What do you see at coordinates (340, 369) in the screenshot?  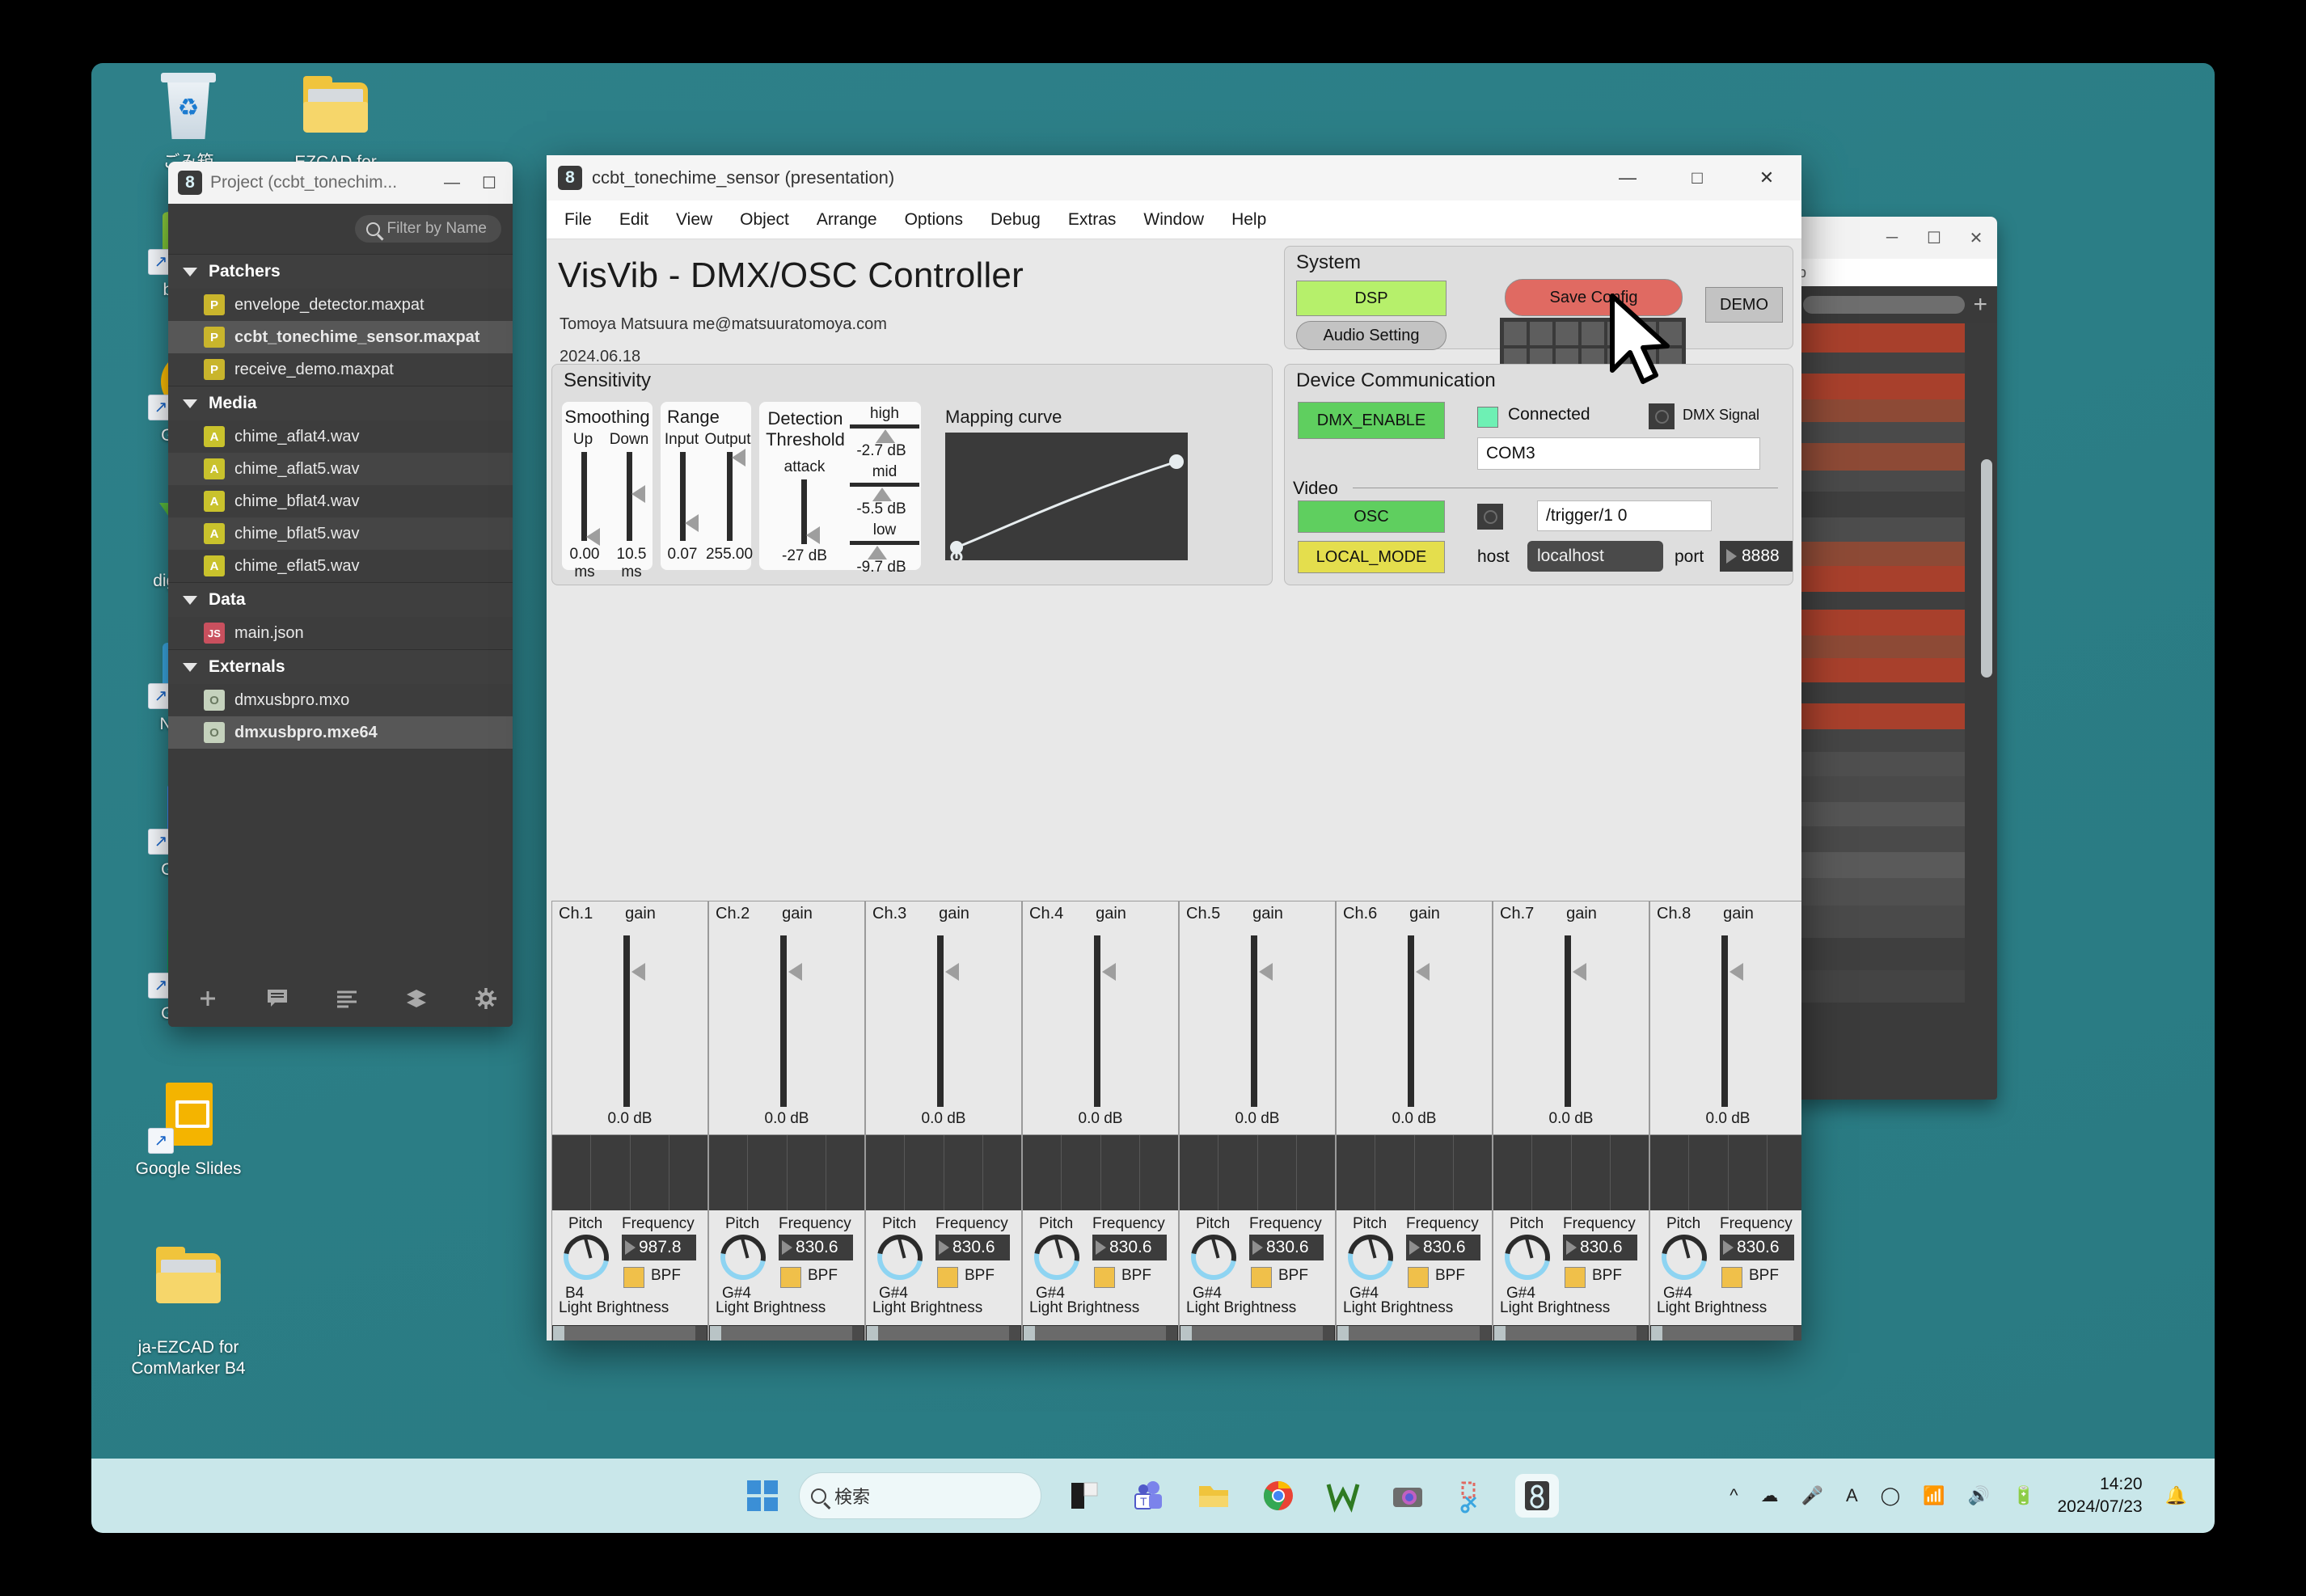 I see `file-item: Preceive_demo.maxpat` at bounding box center [340, 369].